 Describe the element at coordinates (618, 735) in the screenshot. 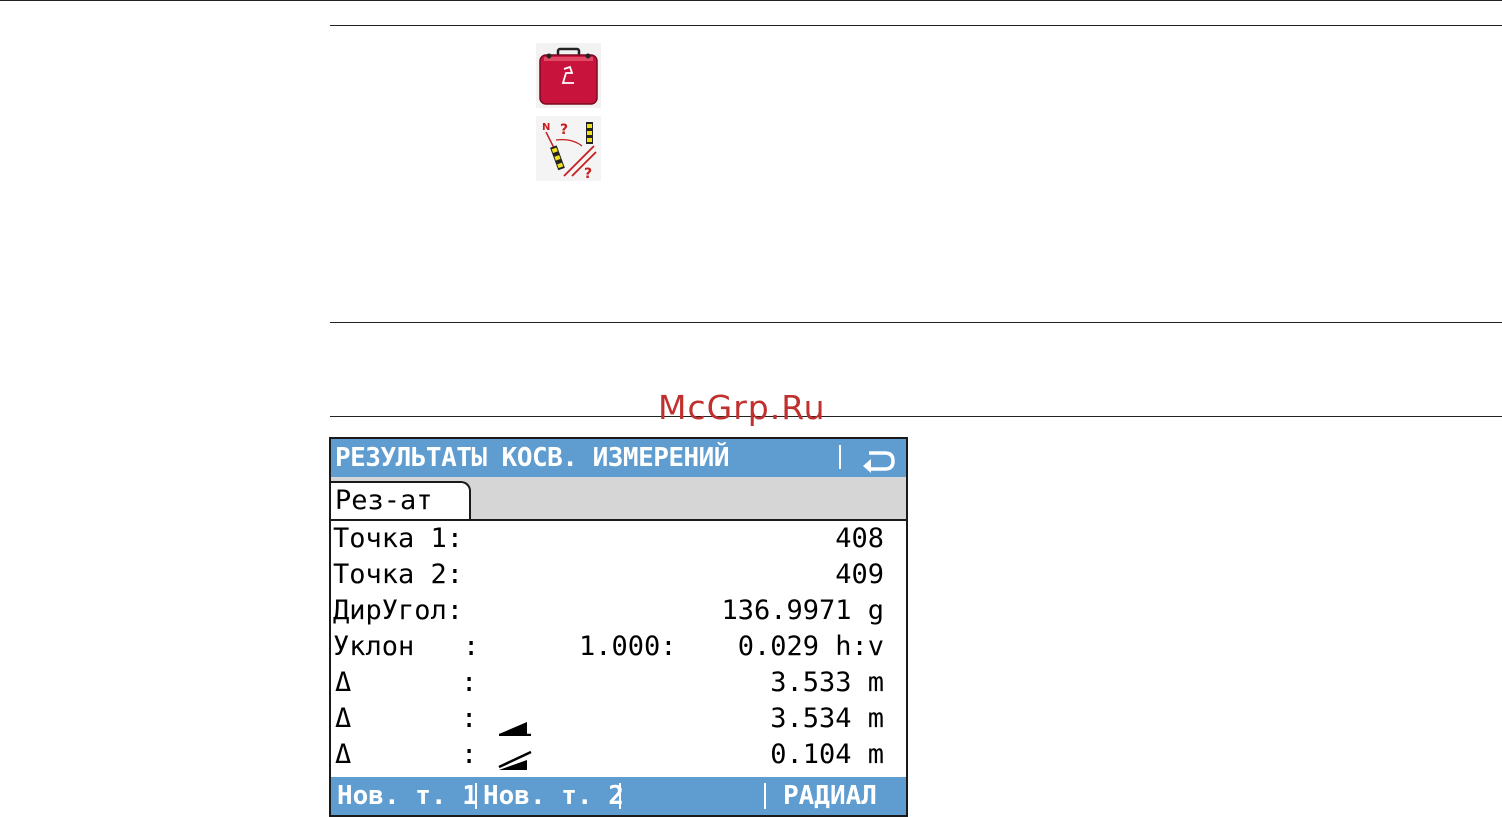

I see `row-slope-distance: Δ : 3.534 m` at that location.